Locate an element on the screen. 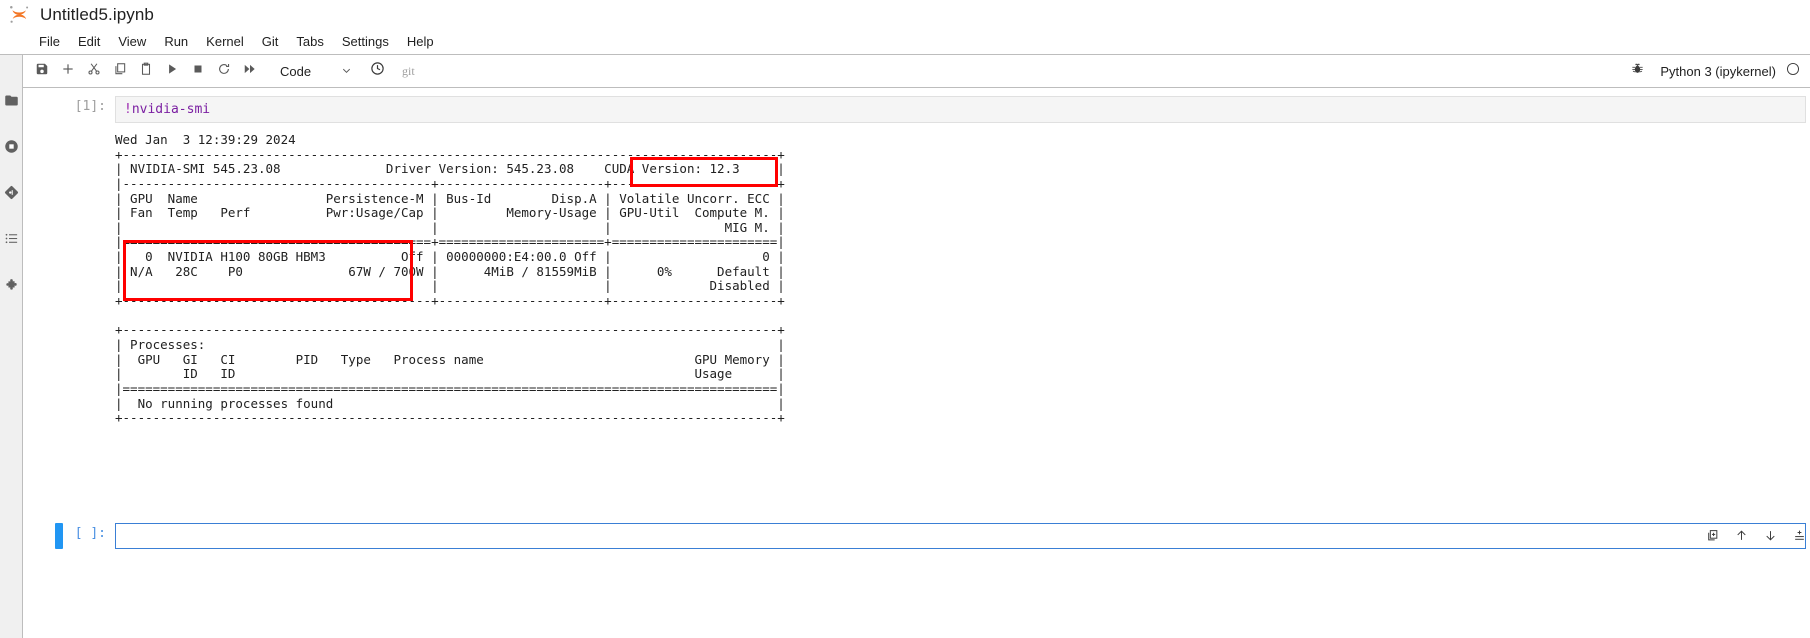 The image size is (1810, 638). activity-bar is located at coordinates (11, 346).